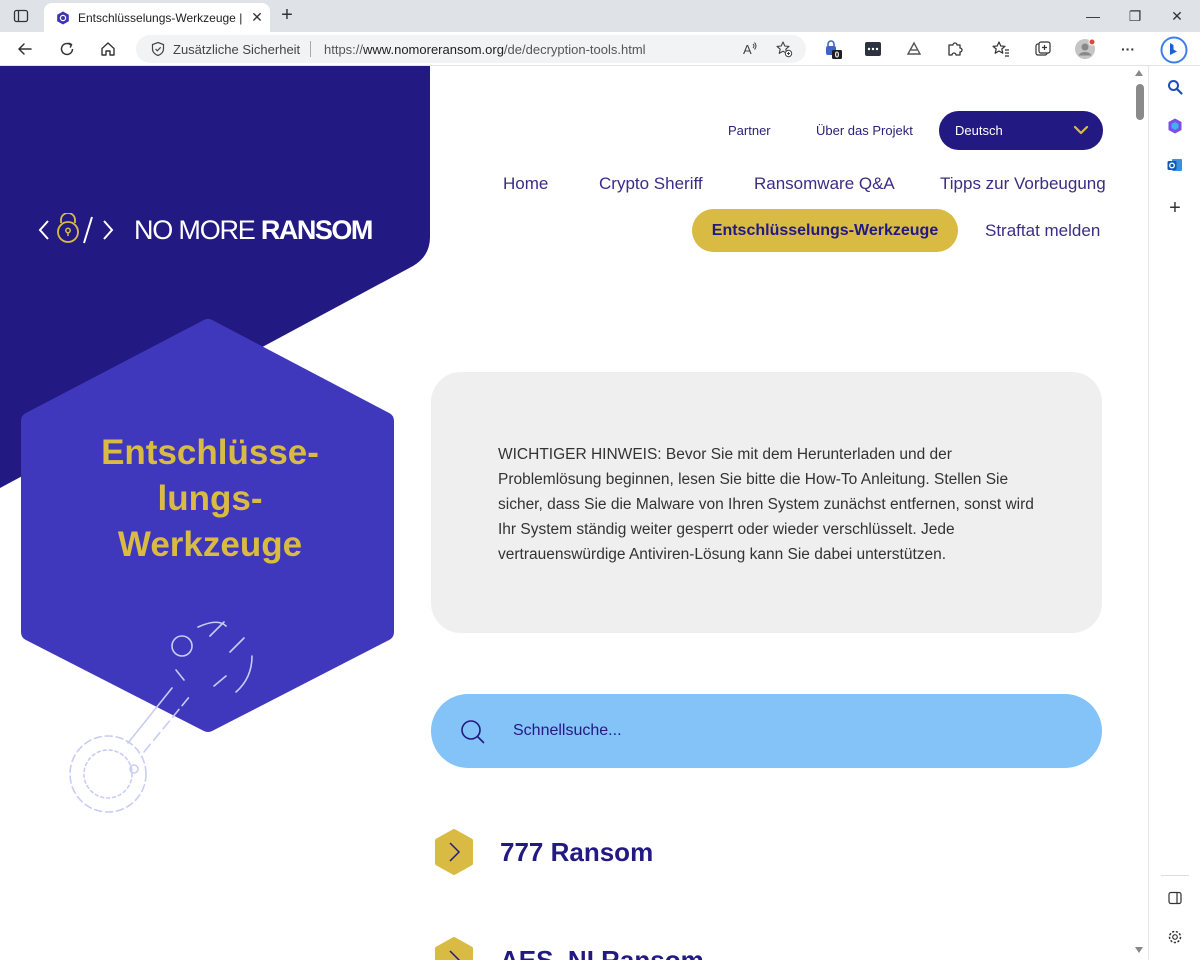  I want to click on extension-terminal-icon, so click(873, 49).